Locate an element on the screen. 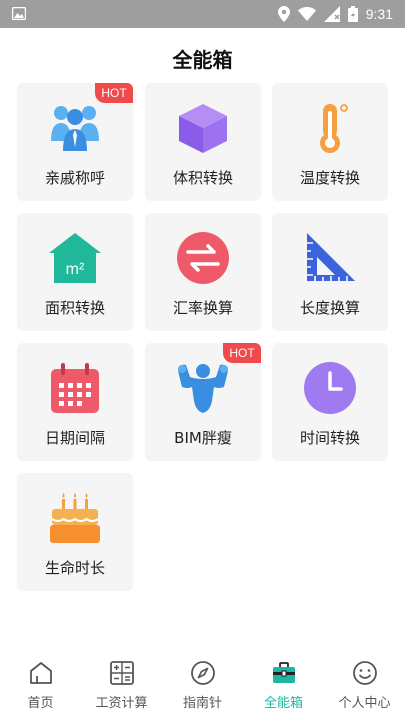 This screenshot has width=405, height=720. calculator-icon is located at coordinates (121, 673).